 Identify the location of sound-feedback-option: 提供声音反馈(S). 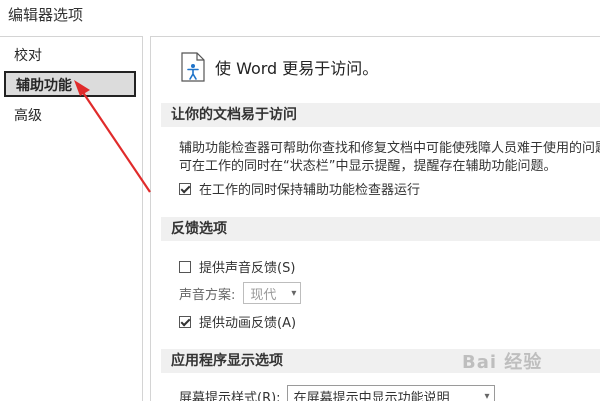
(237, 266).